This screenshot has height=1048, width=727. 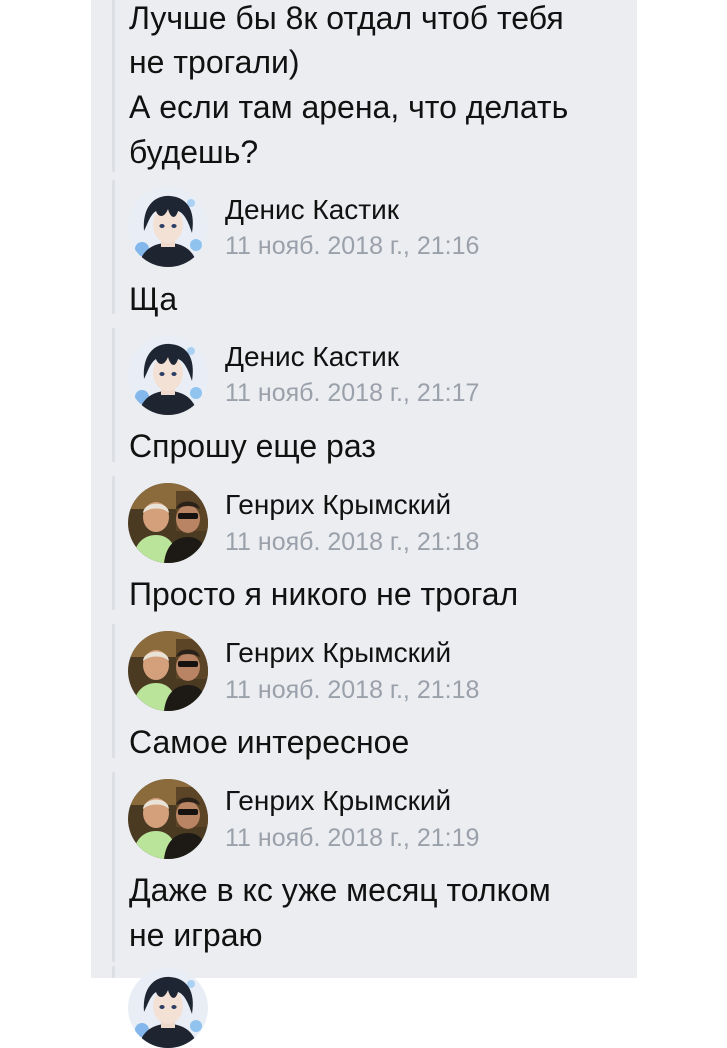 What do you see at coordinates (324, 594) in the screenshot?
I see `message-text: Просто я никого не трогал` at bounding box center [324, 594].